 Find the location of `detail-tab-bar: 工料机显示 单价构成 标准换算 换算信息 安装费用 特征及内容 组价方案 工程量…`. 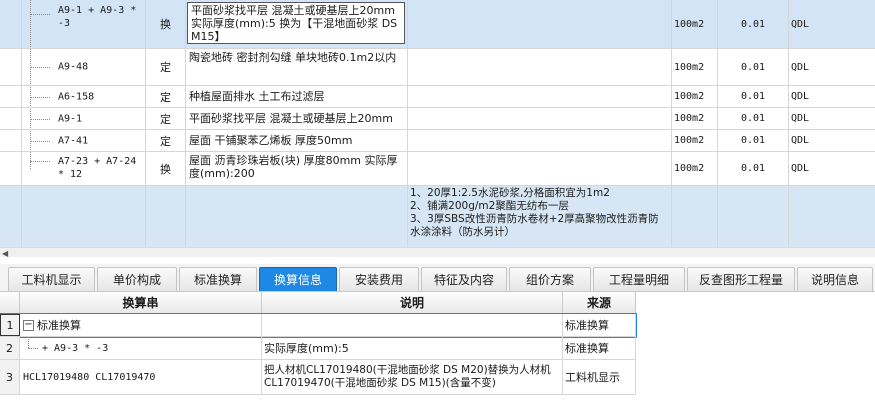

detail-tab-bar: 工料机显示 单价构成 标准换算 换算信息 安装费用 特征及内容 组价方案 工程量… is located at coordinates (437, 278).